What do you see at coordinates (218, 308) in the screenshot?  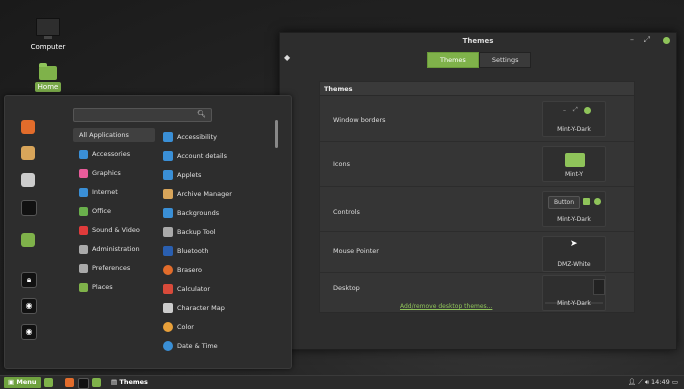 I see `app-character-map: Character Map` at bounding box center [218, 308].